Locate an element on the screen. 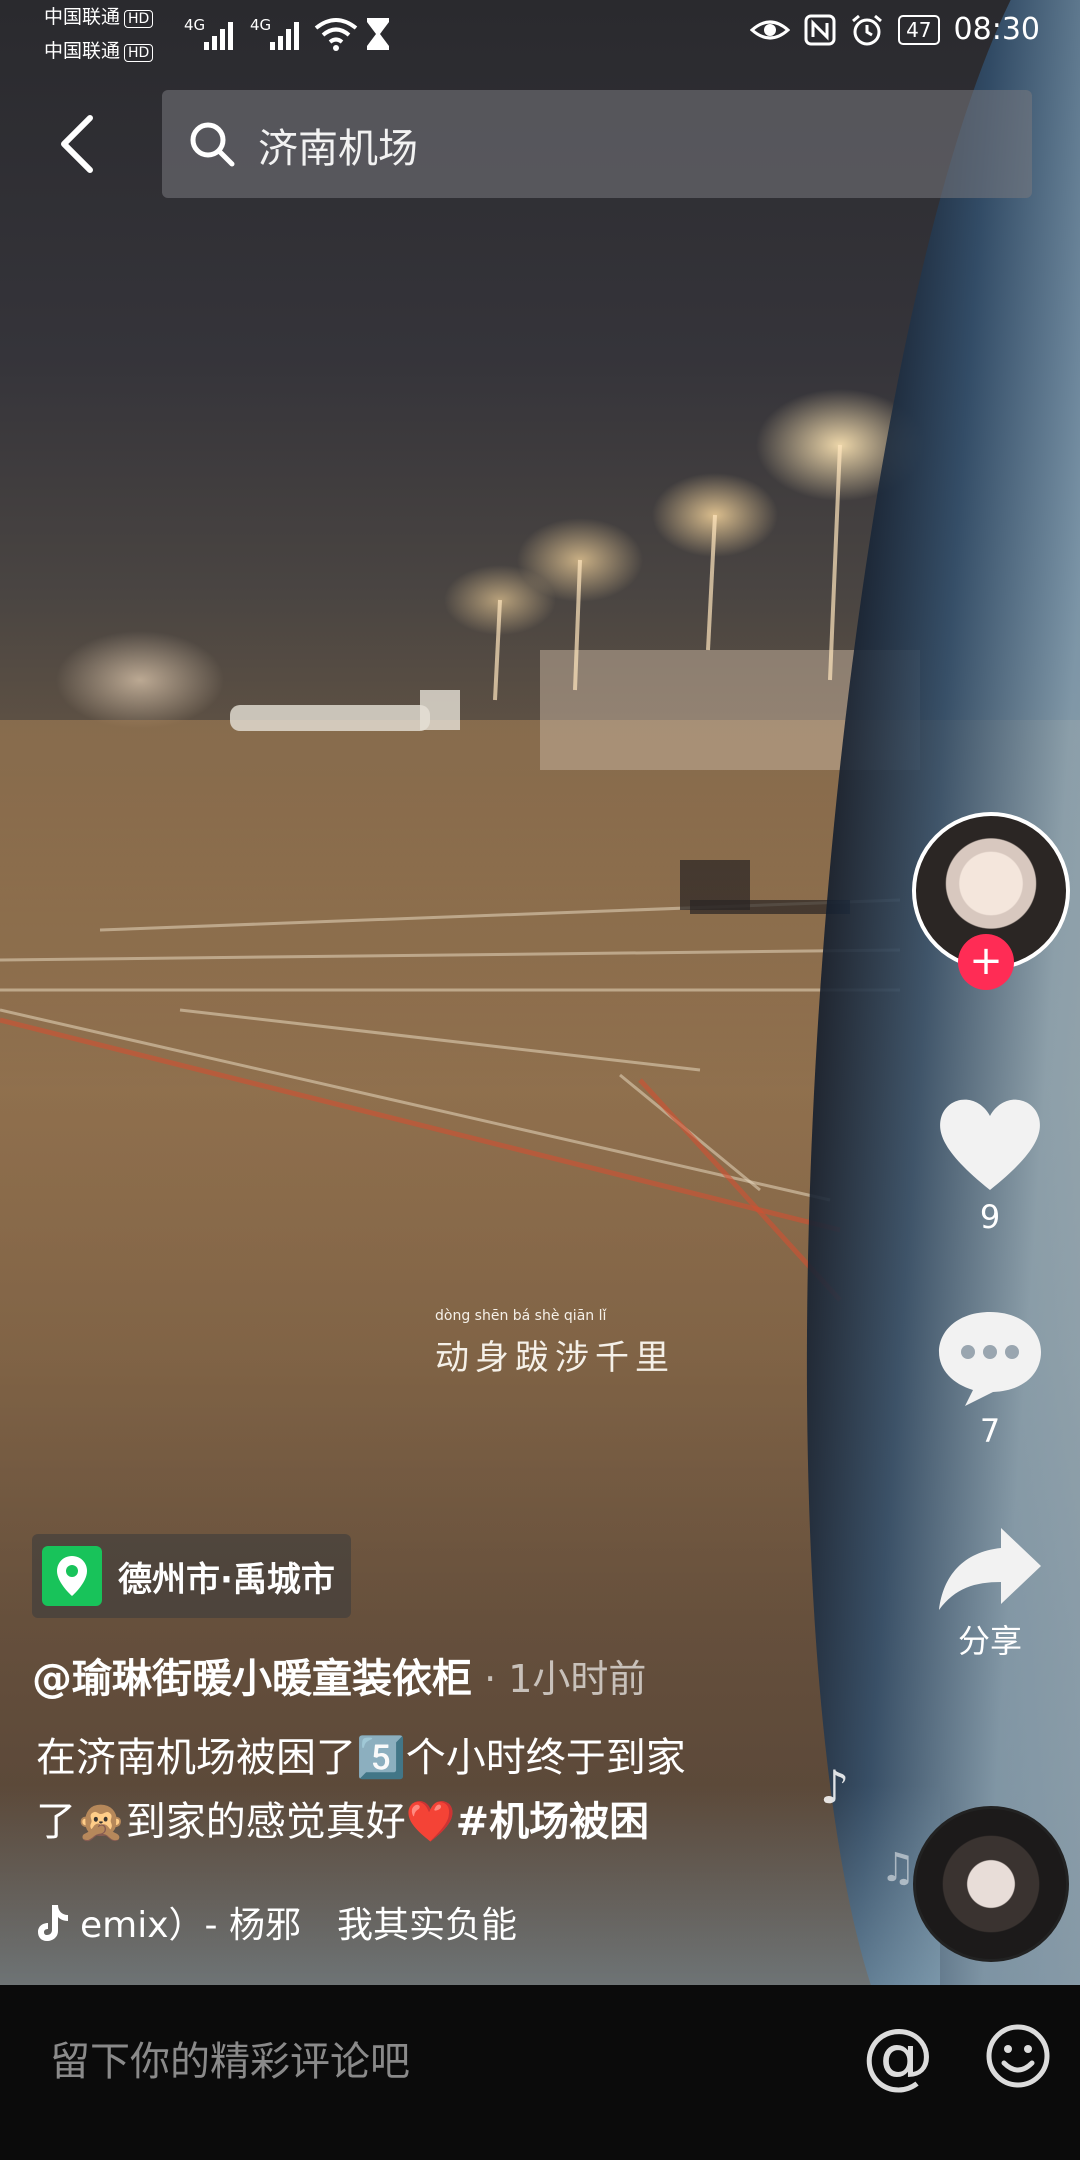 This screenshot has width=1080, height=2160. comment-input: 留下你的精彩评论吧 is located at coordinates (230, 2058).